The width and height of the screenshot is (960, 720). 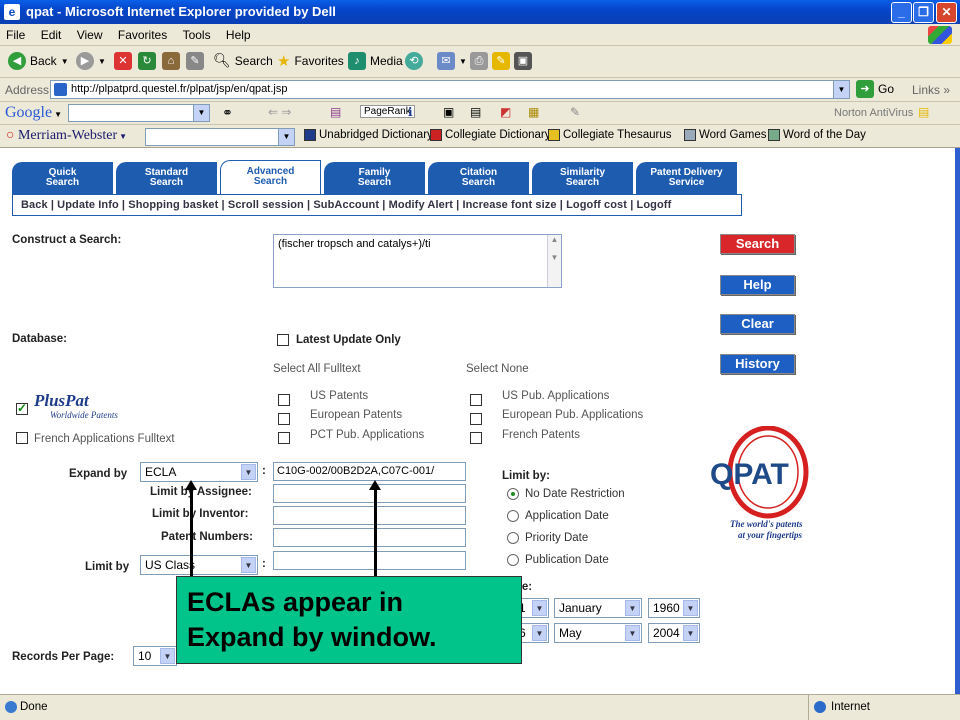 I want to click on from-year-select: 1960 ▼, so click(x=674, y=608).